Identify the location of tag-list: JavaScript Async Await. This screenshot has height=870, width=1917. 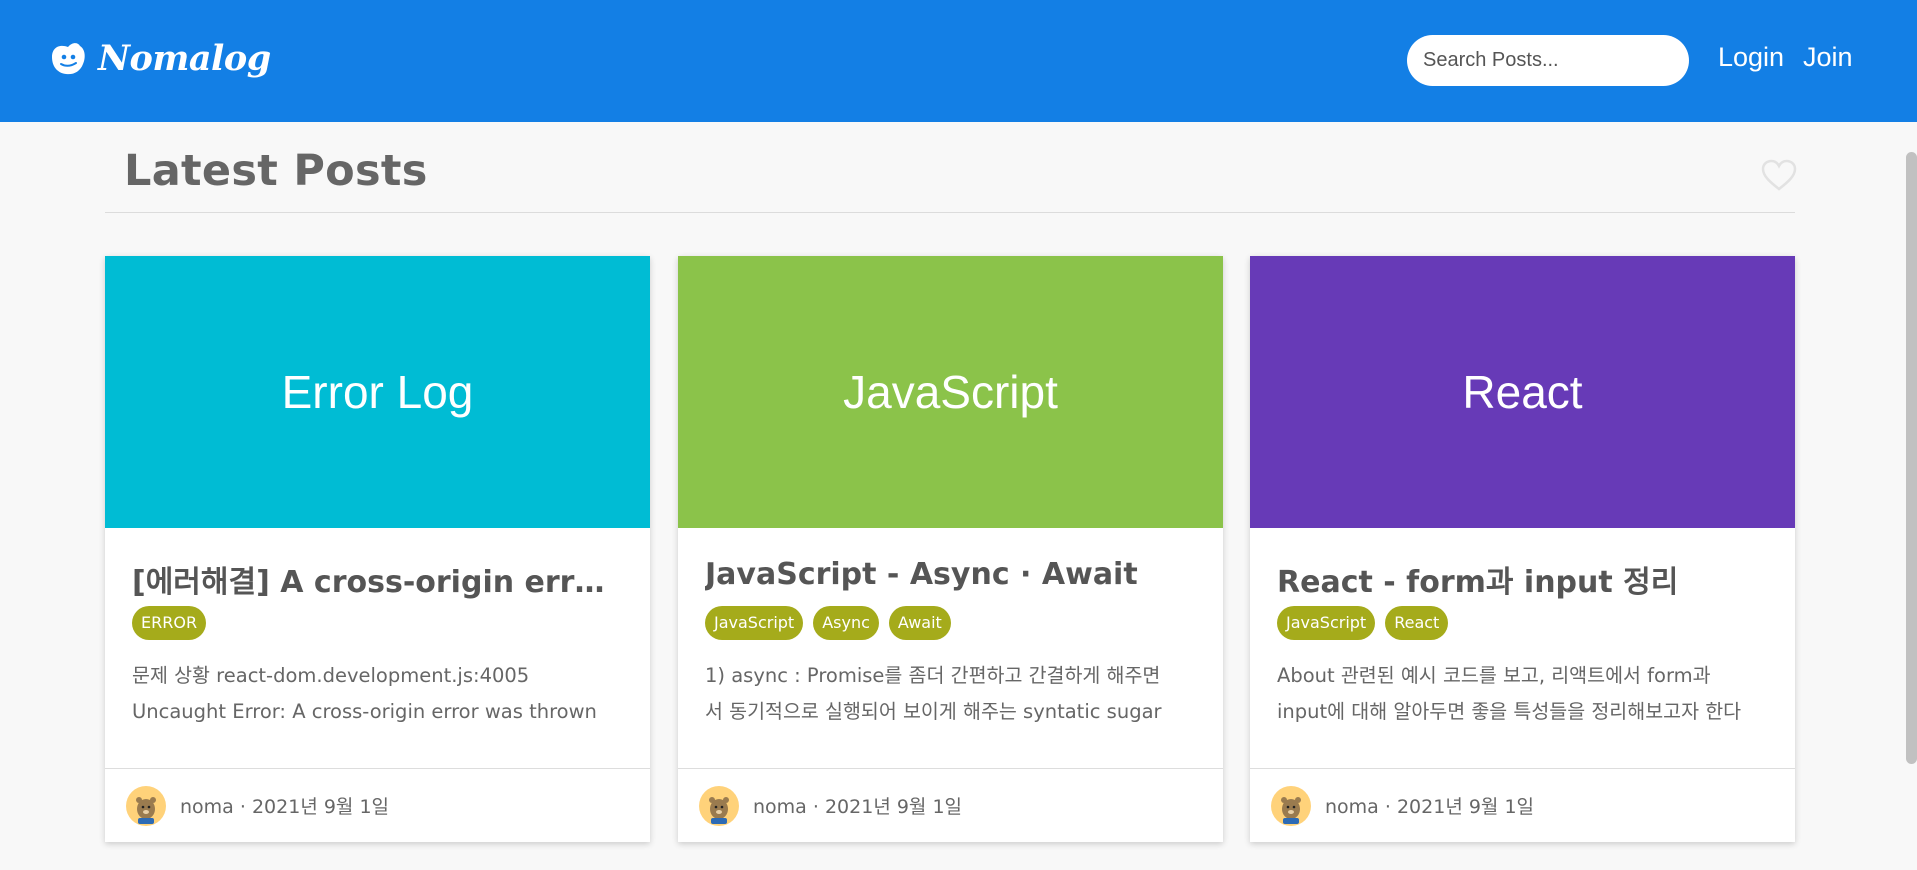
(828, 623).